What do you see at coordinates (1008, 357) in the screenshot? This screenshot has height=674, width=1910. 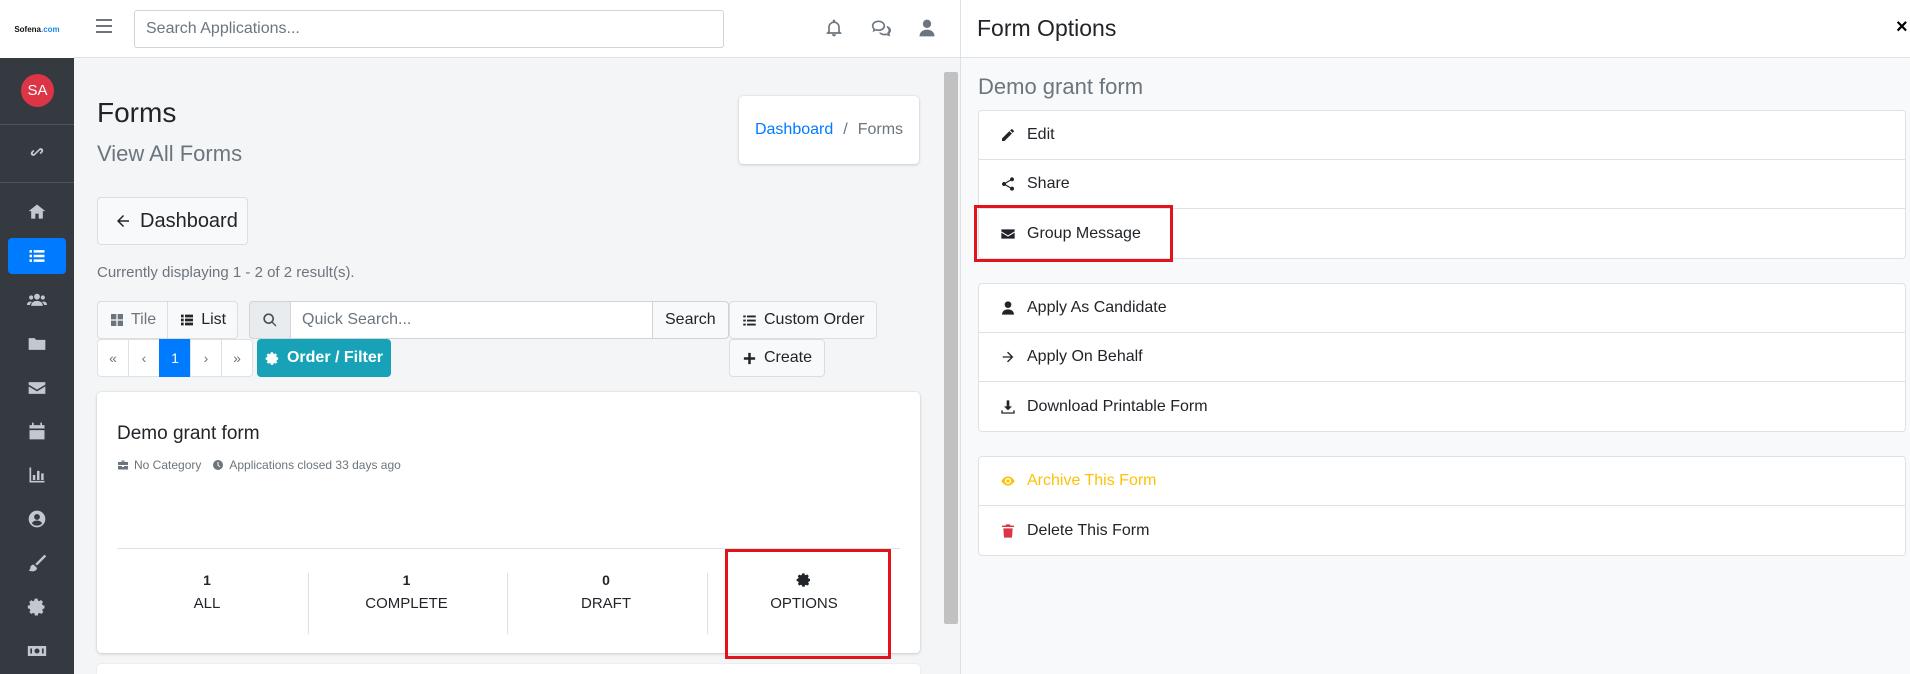 I see `arrow-right-icon` at bounding box center [1008, 357].